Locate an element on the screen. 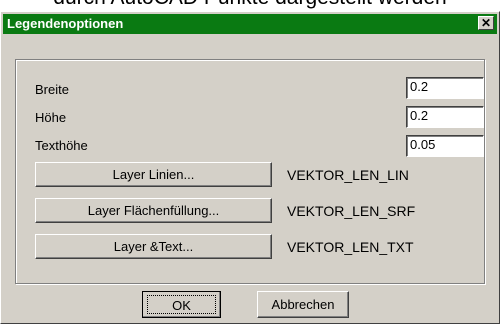  height-label: Höhe is located at coordinates (51, 117).